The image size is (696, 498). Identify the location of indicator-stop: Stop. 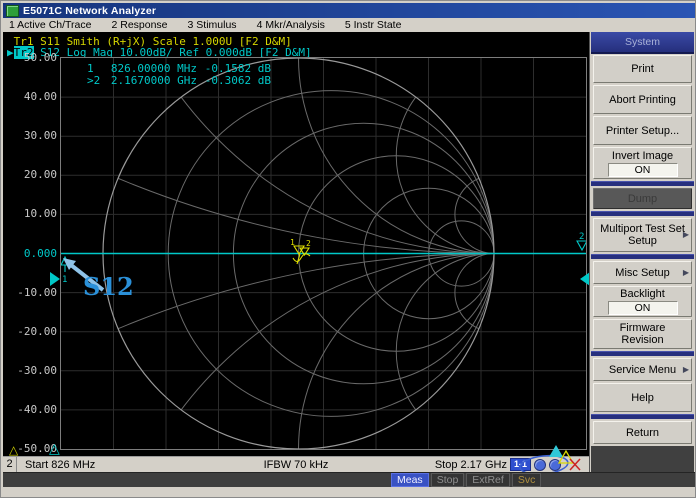
(447, 480).